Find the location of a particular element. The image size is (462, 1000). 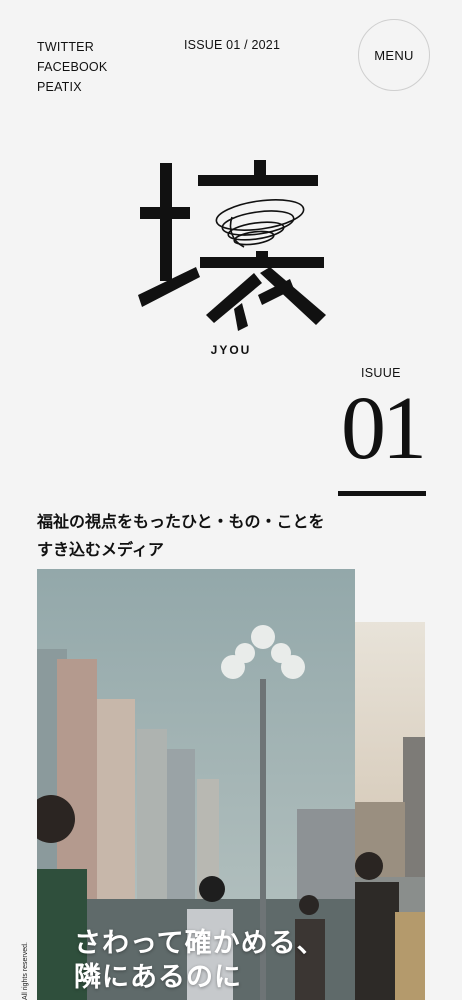

hero-headline: さわって確かめる、 隣にあるのに is located at coordinates (224, 960).